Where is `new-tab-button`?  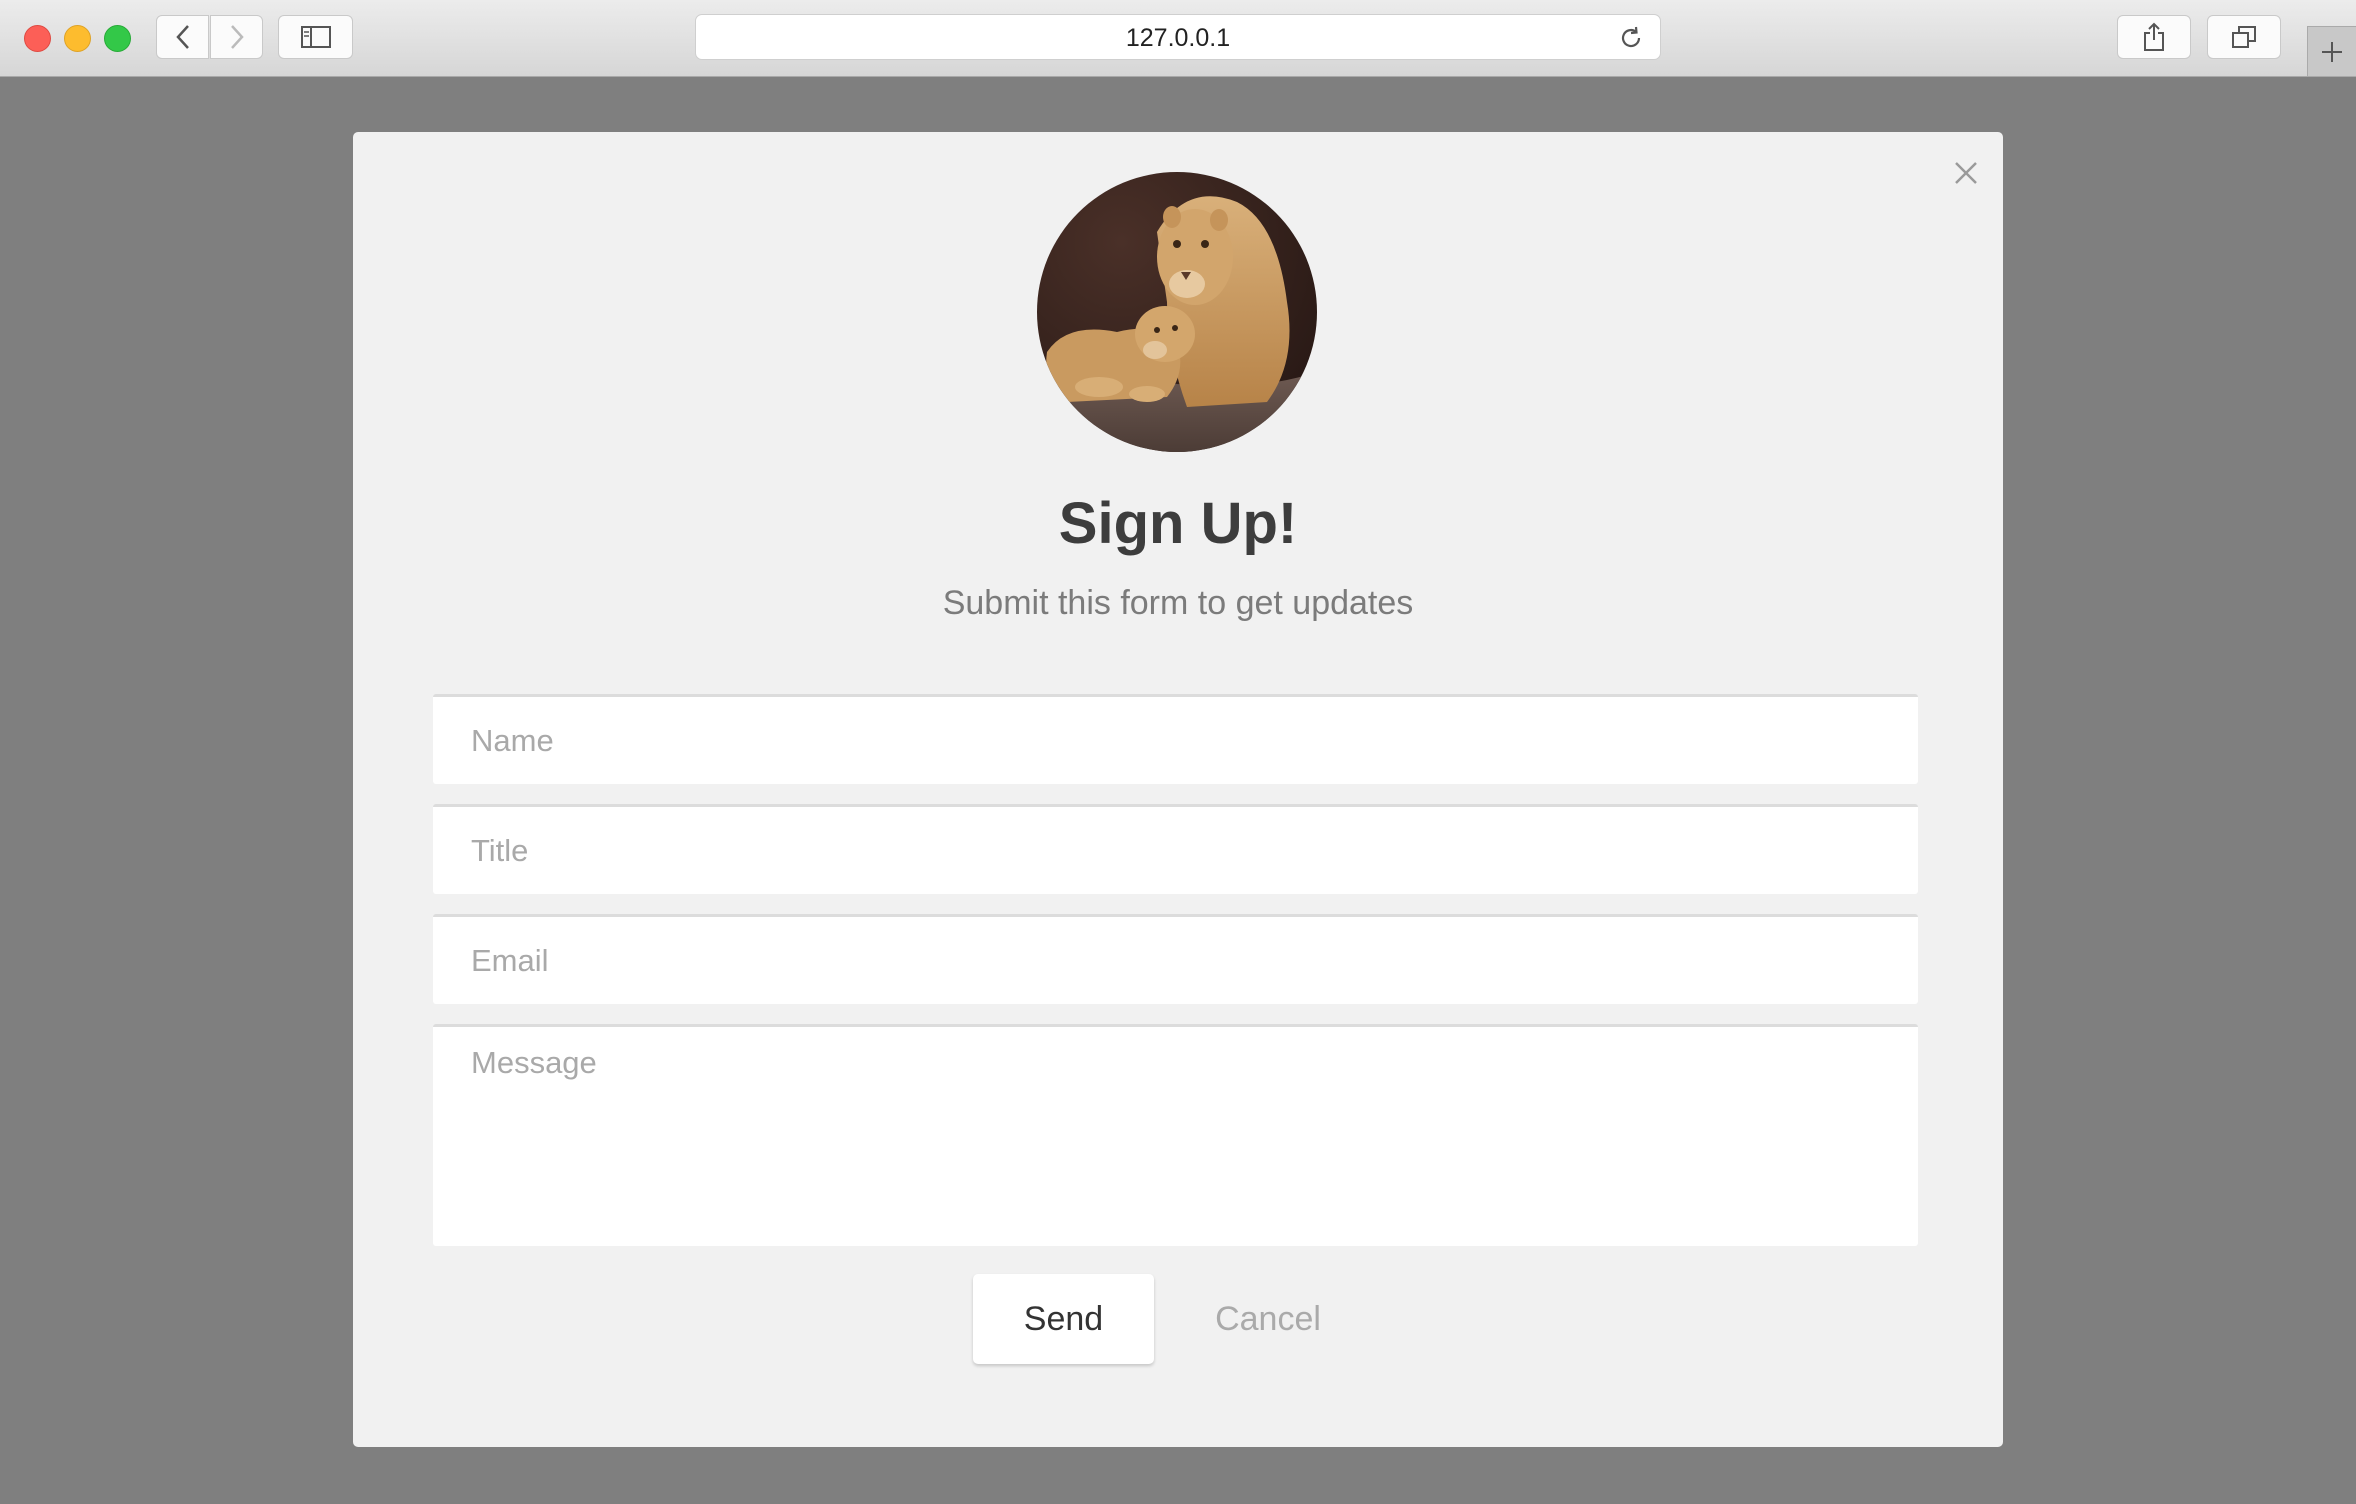 new-tab-button is located at coordinates (2331, 51).